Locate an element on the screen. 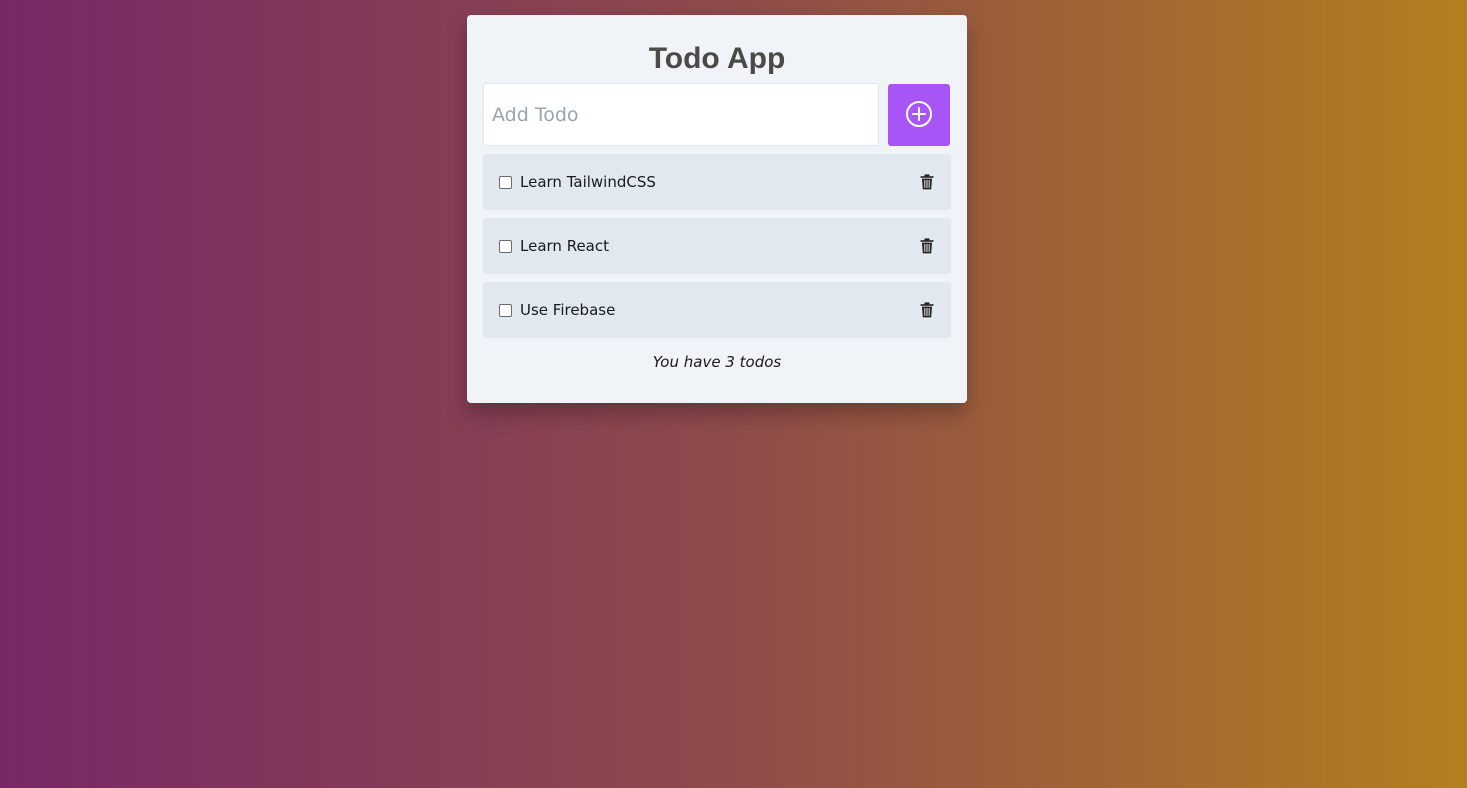  add-todo-button is located at coordinates (919, 115).